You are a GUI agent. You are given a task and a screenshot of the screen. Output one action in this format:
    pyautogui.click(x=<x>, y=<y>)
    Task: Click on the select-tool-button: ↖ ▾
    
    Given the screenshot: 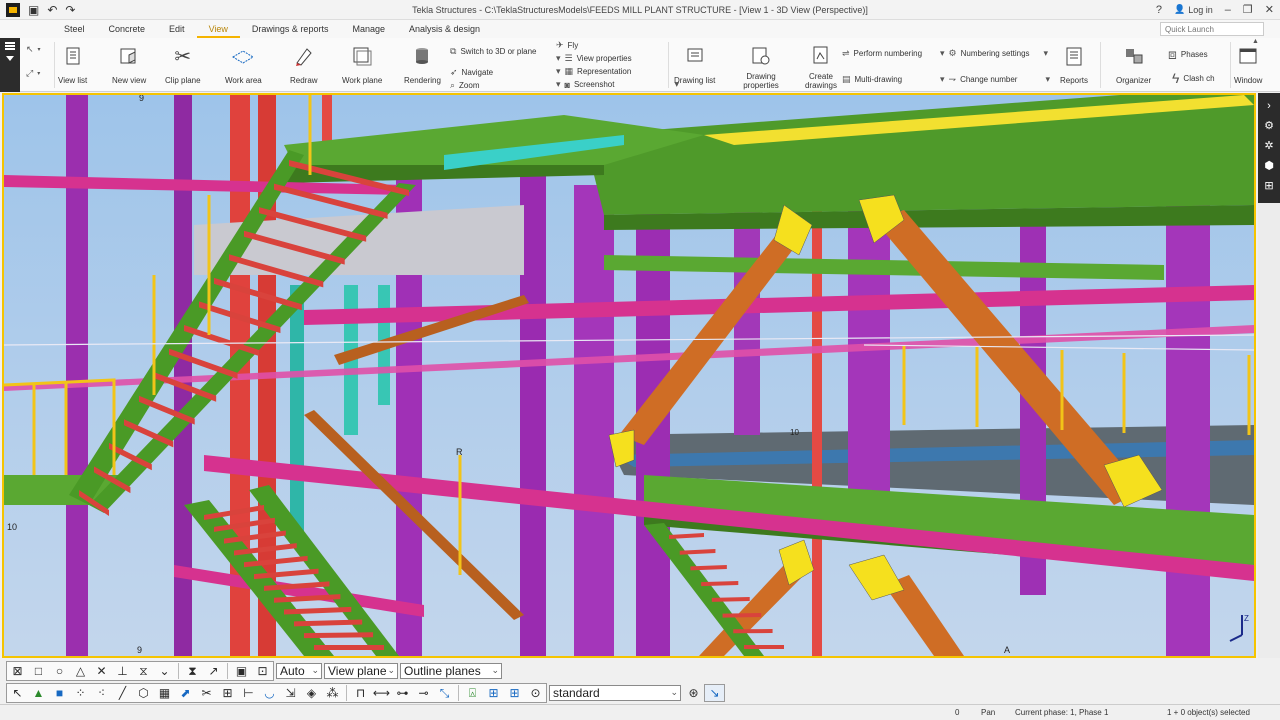 What is the action you would take?
    pyautogui.click(x=33, y=49)
    